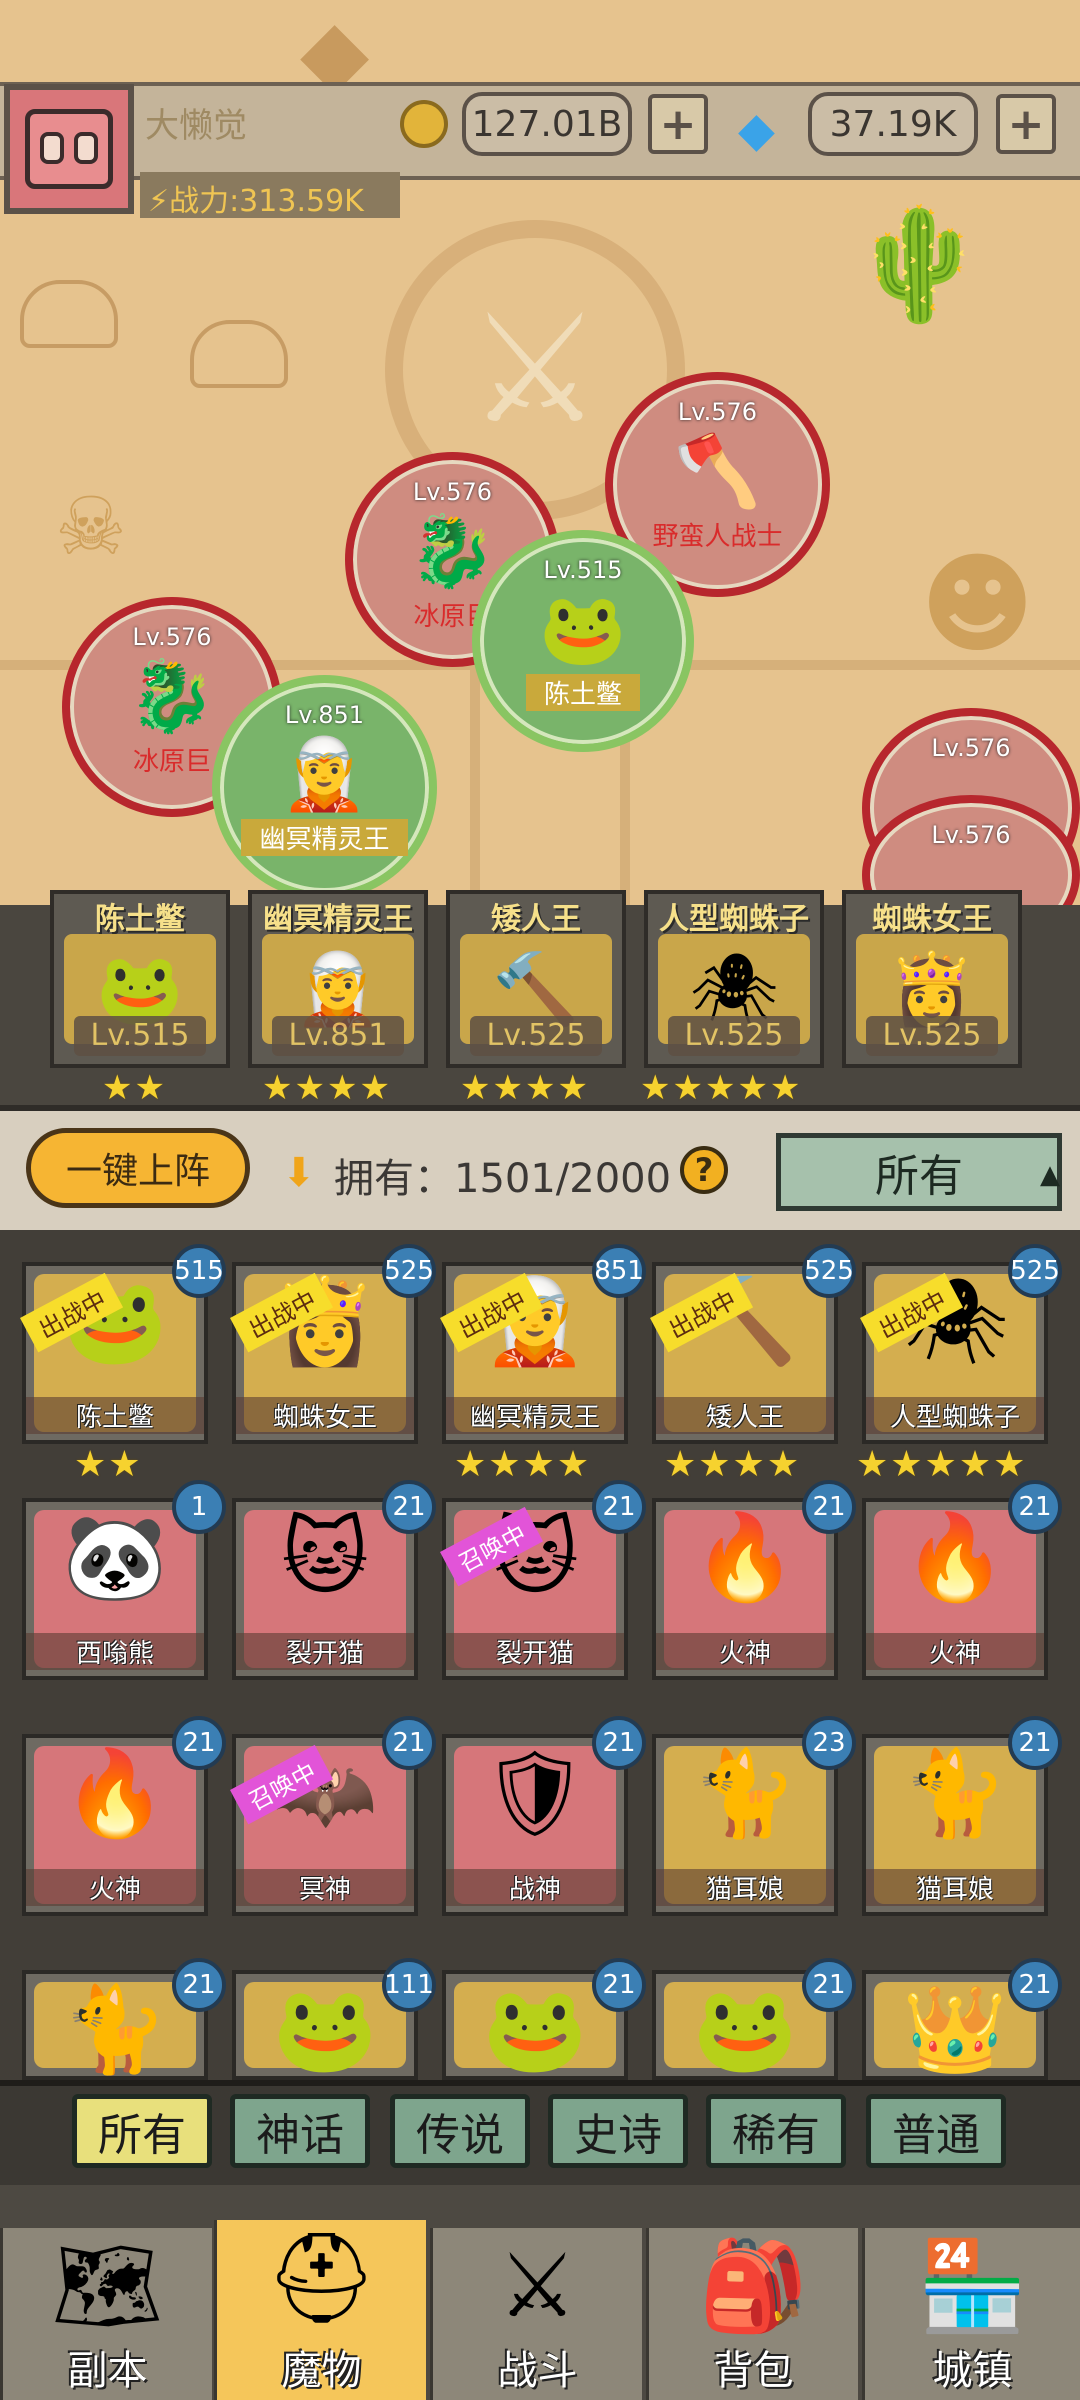 The height and width of the screenshot is (2400, 1080). I want to click on nav-label: 副本, so click(107, 2371).